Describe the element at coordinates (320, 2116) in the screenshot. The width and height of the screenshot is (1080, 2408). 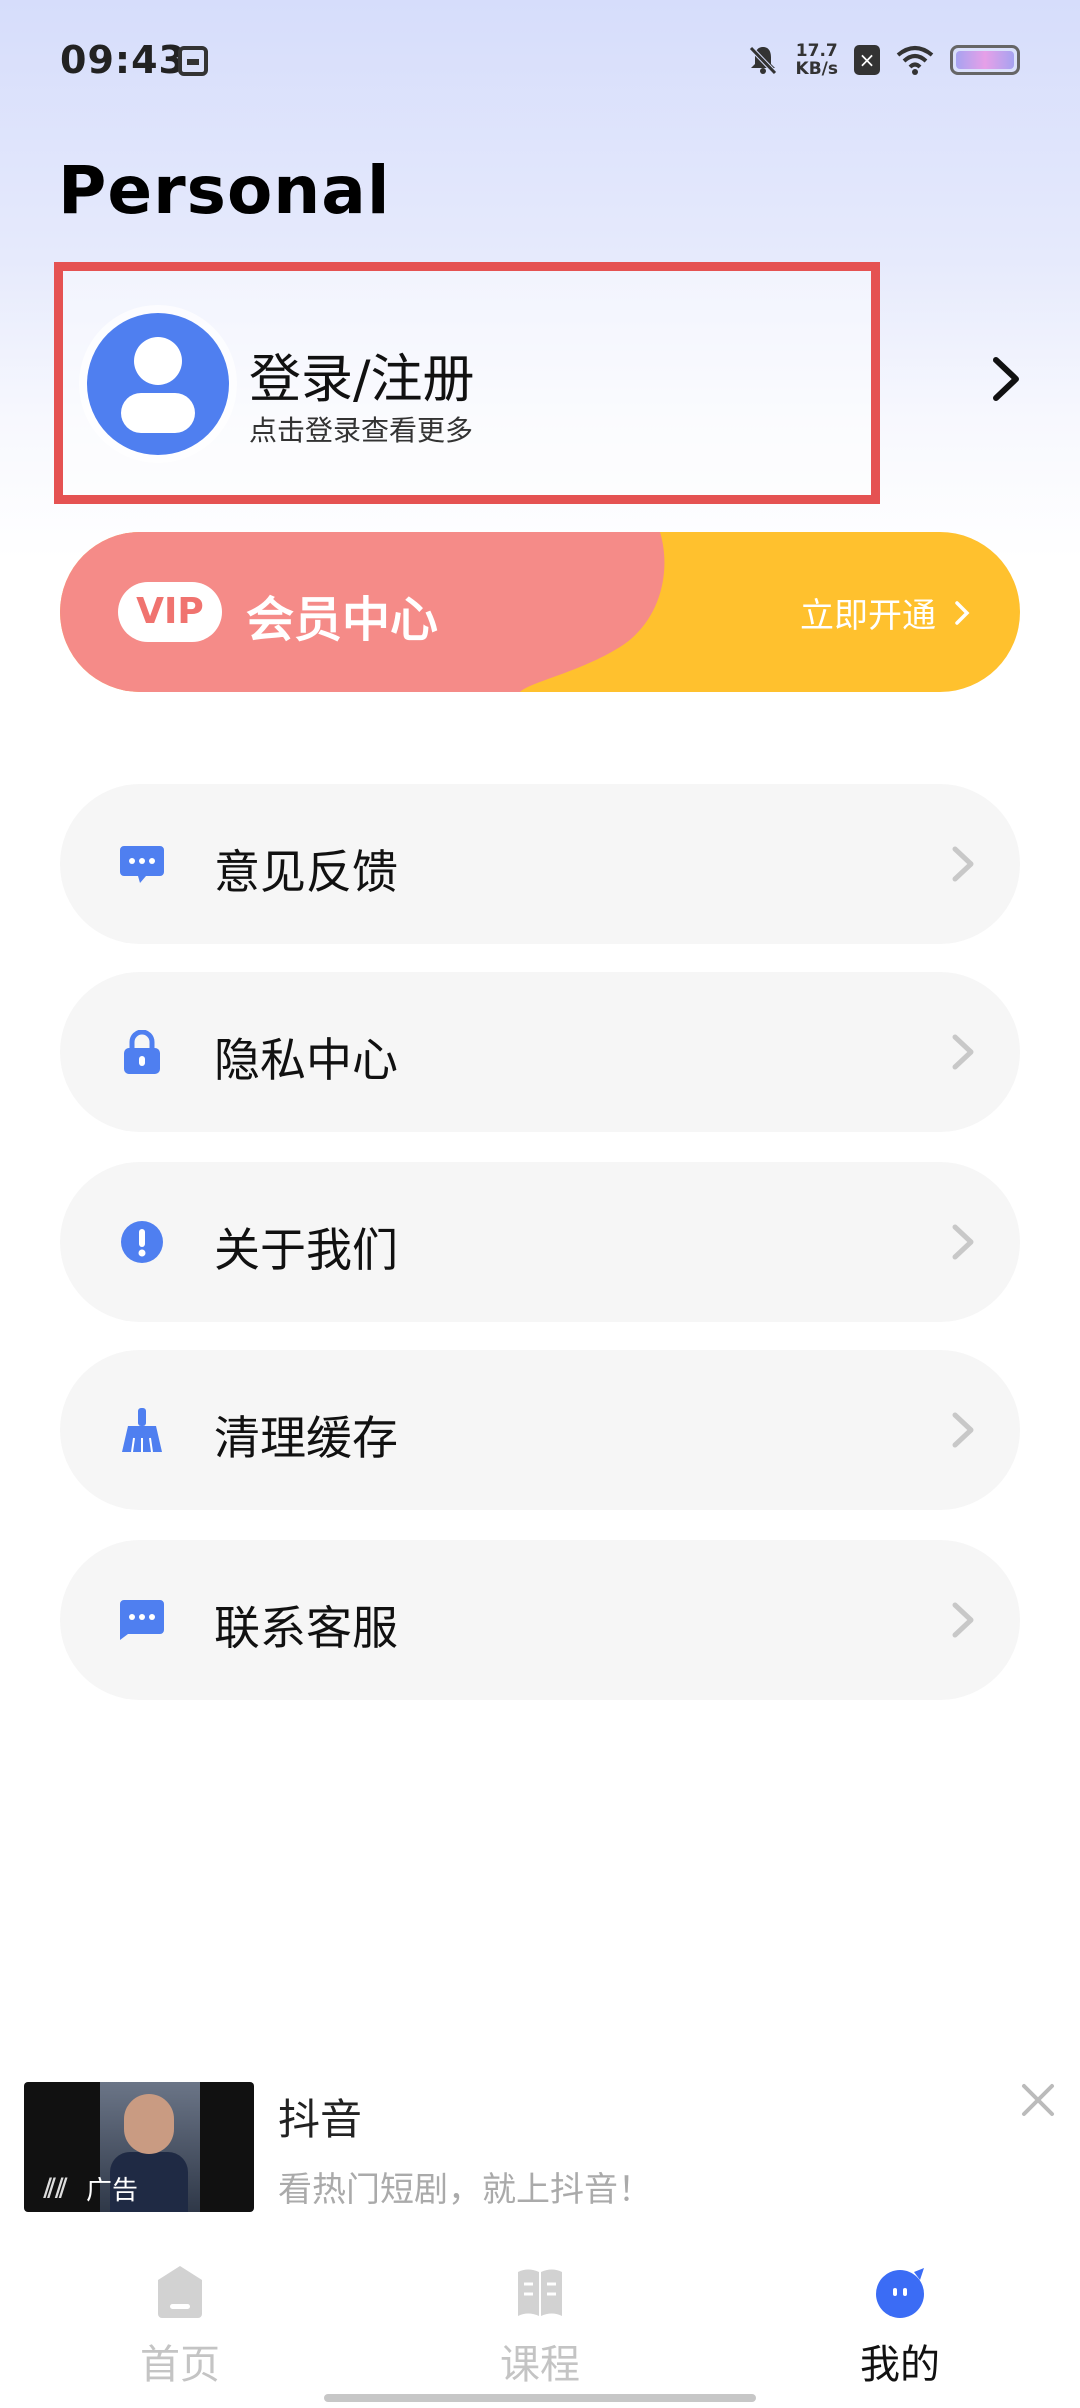
I see `ad-title: 抖音` at that location.